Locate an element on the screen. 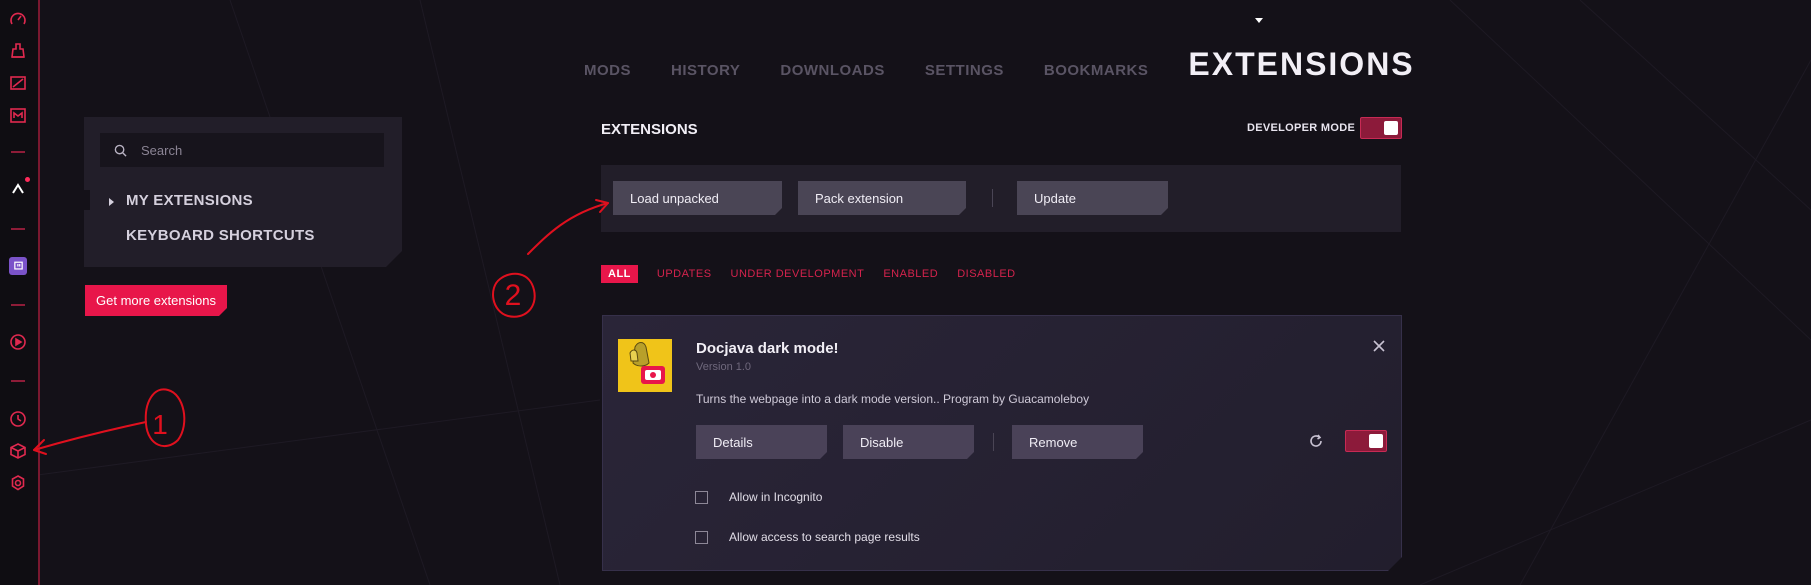 The image size is (1811, 585). developer-toolbar: Load unpacked Pack extension Update is located at coordinates (1001, 198).